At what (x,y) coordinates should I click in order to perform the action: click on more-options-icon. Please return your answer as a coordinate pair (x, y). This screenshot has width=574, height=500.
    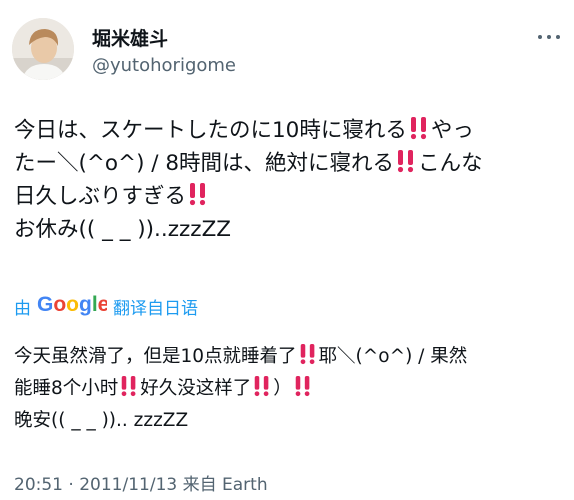
    Looking at the image, I should click on (549, 37).